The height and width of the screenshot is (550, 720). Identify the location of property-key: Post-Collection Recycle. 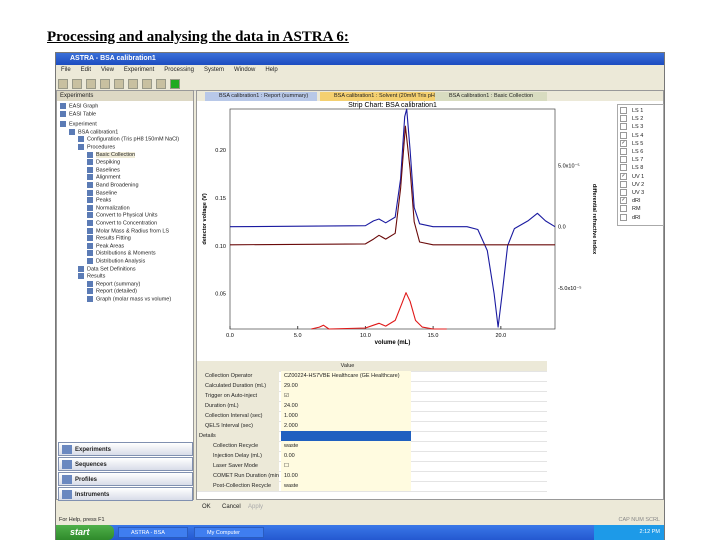
(238, 486).